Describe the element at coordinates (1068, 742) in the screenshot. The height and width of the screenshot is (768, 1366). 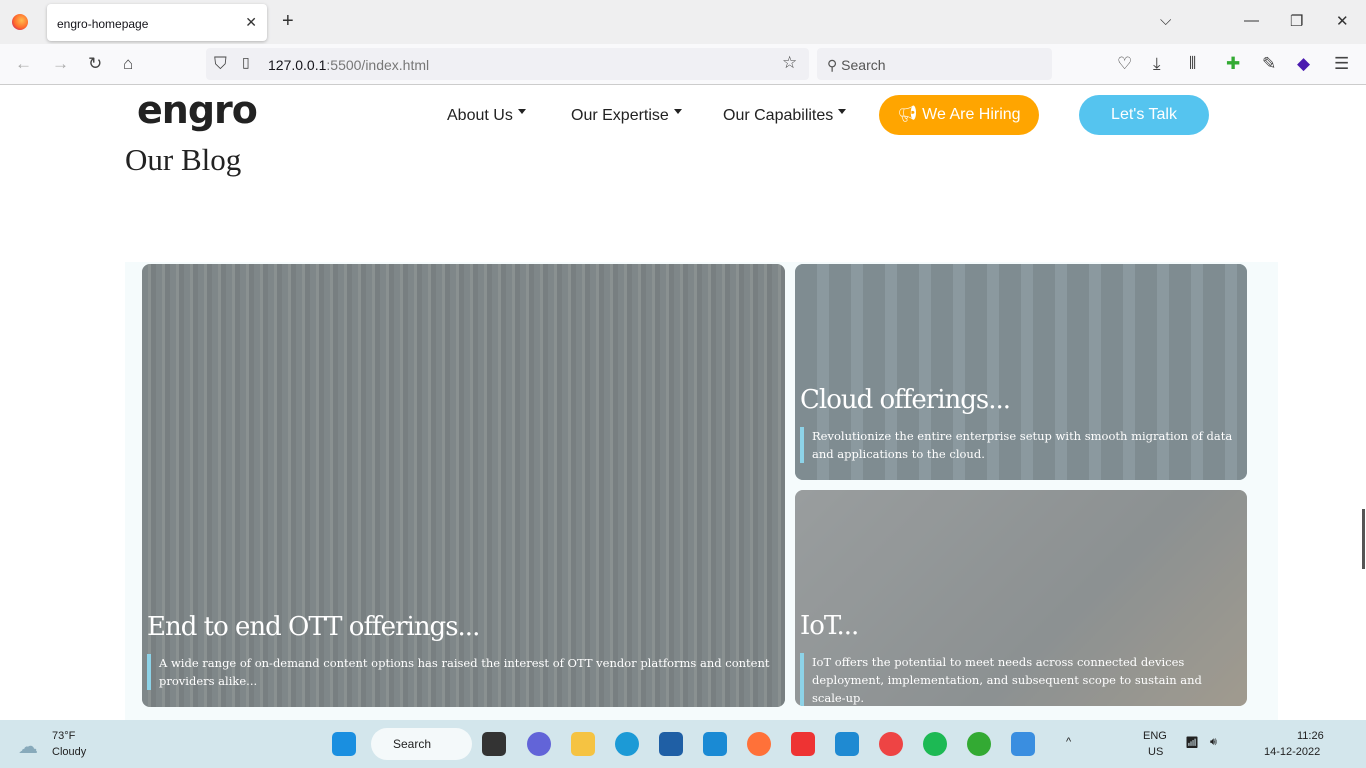
I see `show-hidden-icons: ^` at that location.